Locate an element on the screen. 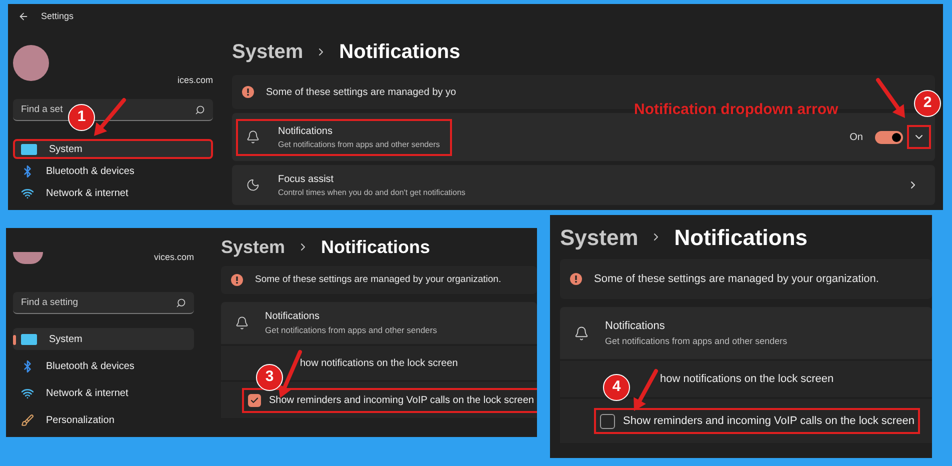  dropdown-button is located at coordinates (919, 137).